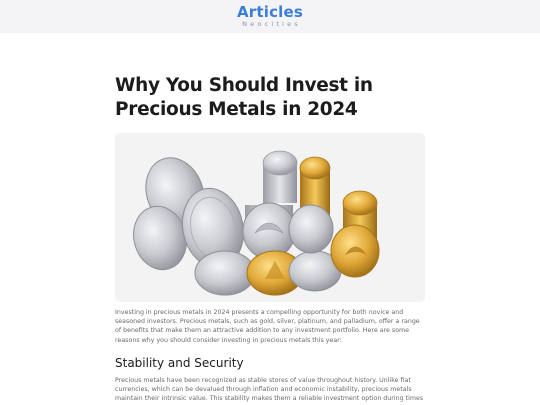 Image resolution: width=540 pixels, height=405 pixels. Describe the element at coordinates (179, 363) in the screenshot. I see `section-heading: Stability and Security` at that location.